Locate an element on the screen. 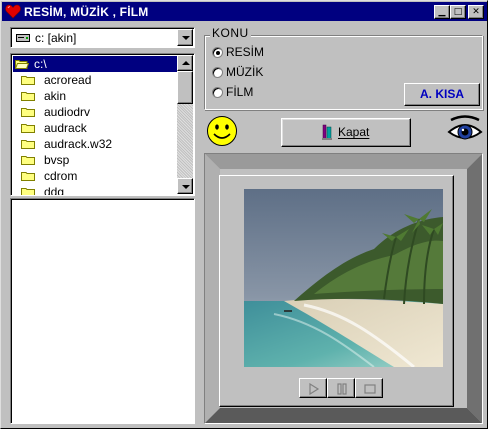 The image size is (488, 429). scroll-up-button is located at coordinates (185, 63).